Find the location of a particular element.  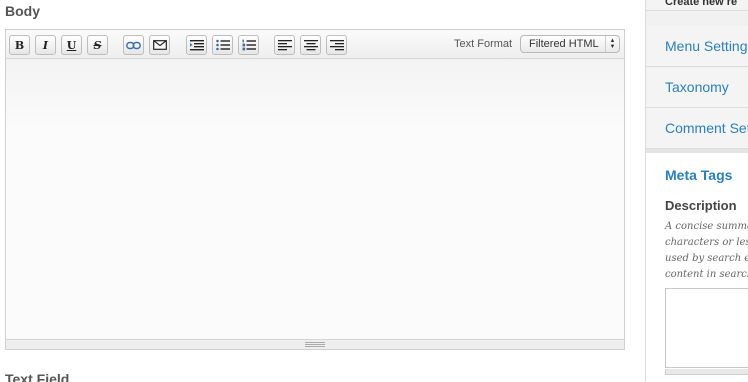

bold-button: B is located at coordinates (19, 45).